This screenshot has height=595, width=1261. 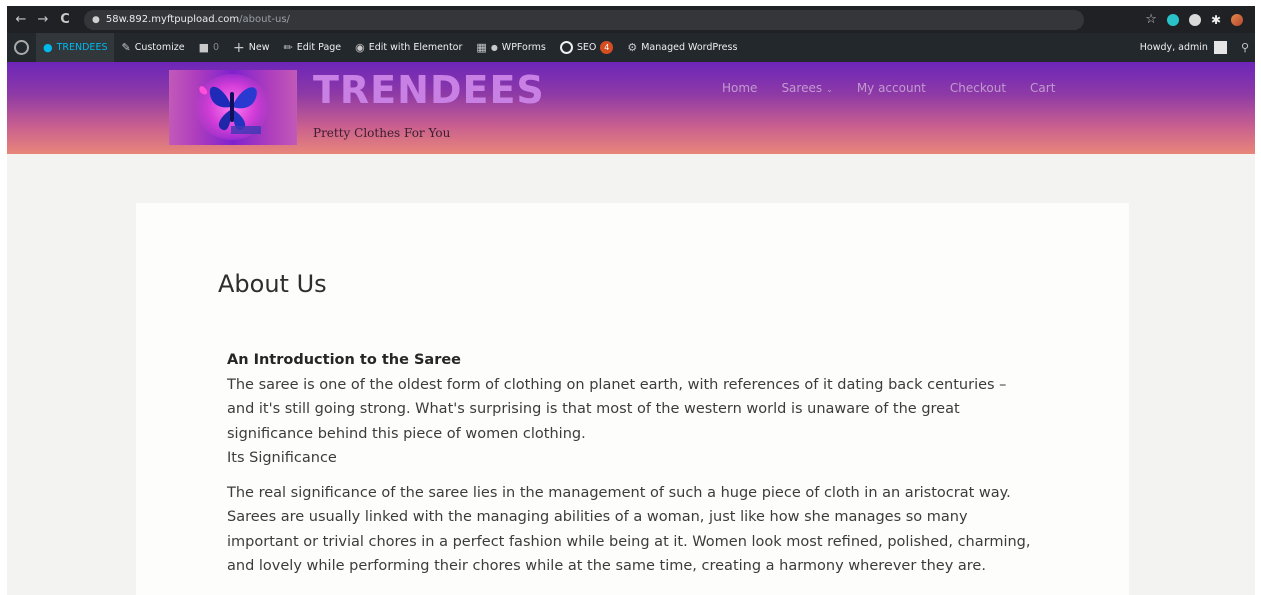 What do you see at coordinates (689, 47) in the screenshot?
I see `managed-label: Managed WordPress` at bounding box center [689, 47].